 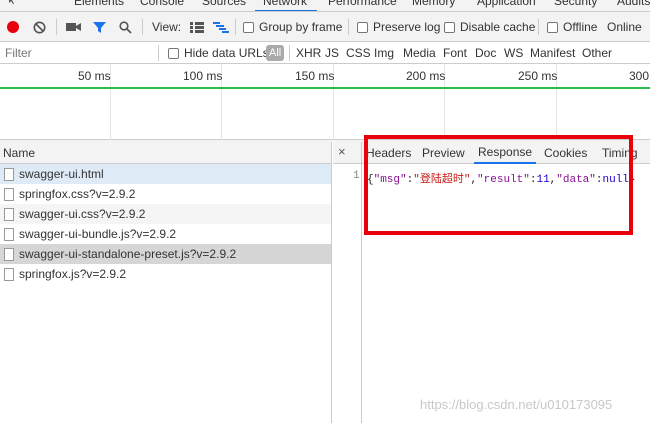 I want to click on request-row: swagger-ui-standalone-preset.js?v=2.9.2, so click(x=165, y=254).